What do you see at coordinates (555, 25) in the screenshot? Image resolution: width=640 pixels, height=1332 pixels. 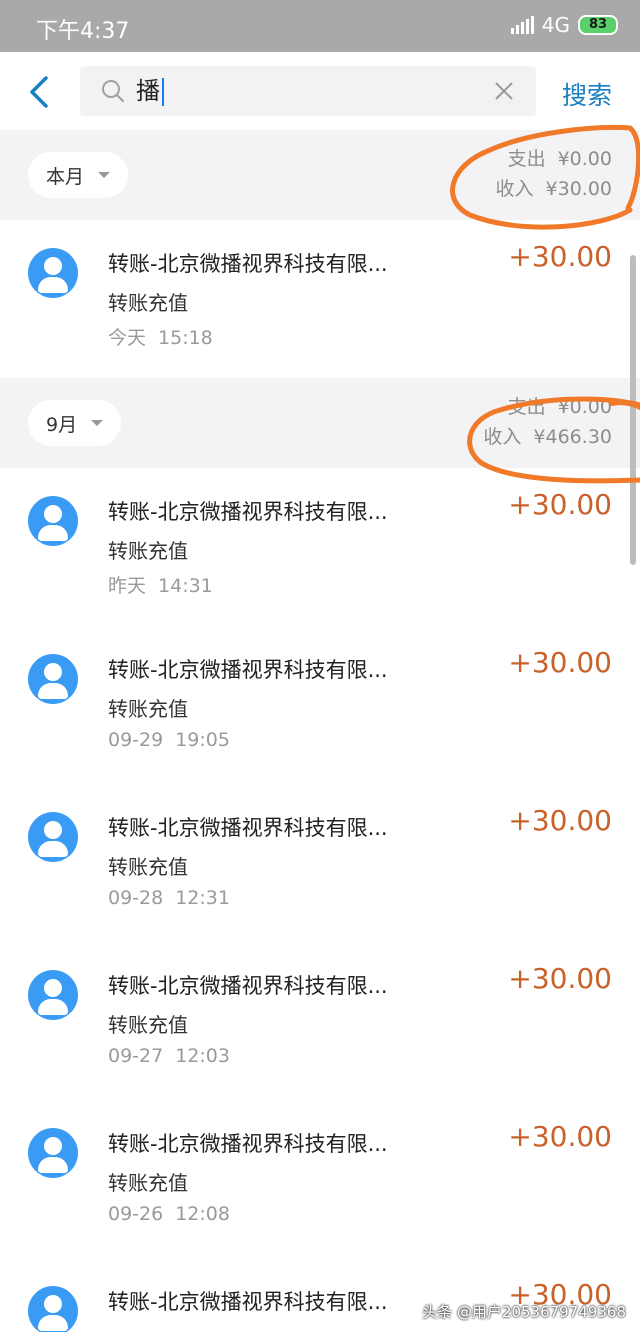 I see `network-type: 4G` at bounding box center [555, 25].